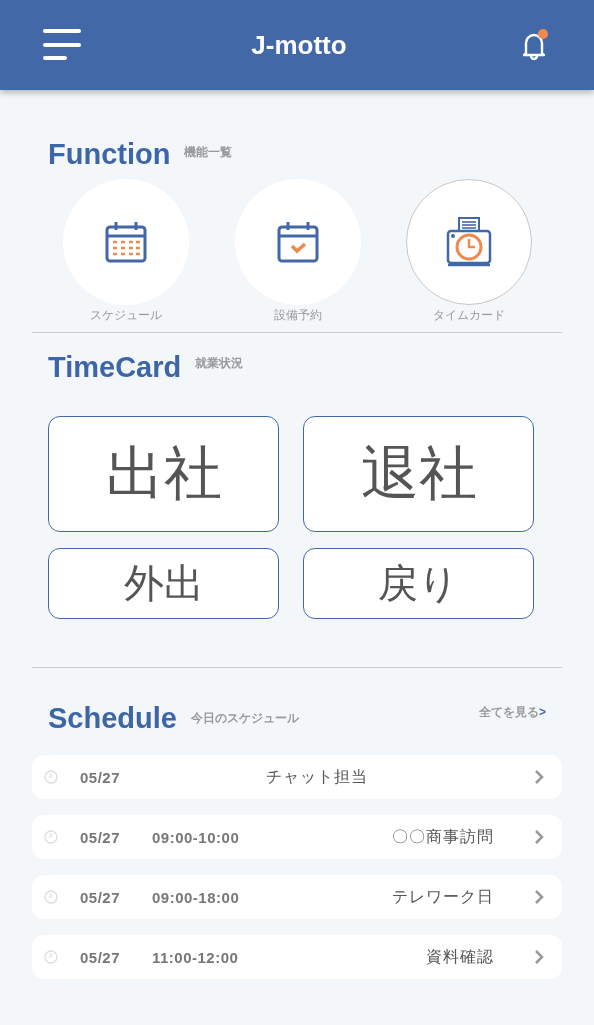 Image resolution: width=594 pixels, height=1025 pixels. I want to click on timecard-button: 戻り, so click(418, 583).